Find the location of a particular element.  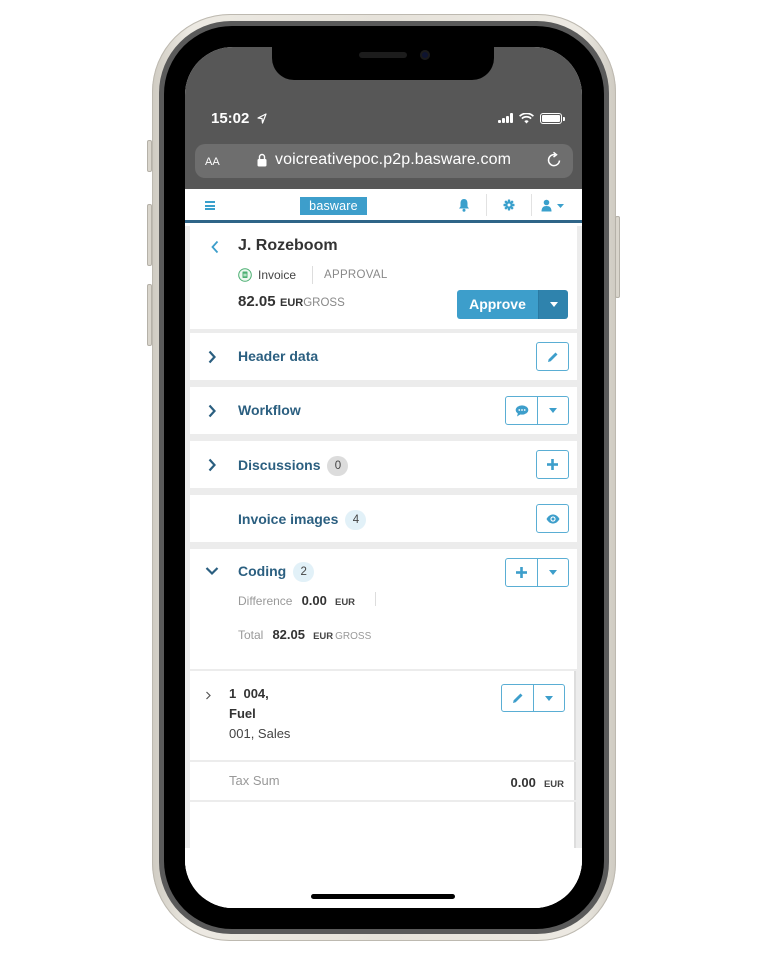

section-title-text: Invoice images is located at coordinates (288, 519).